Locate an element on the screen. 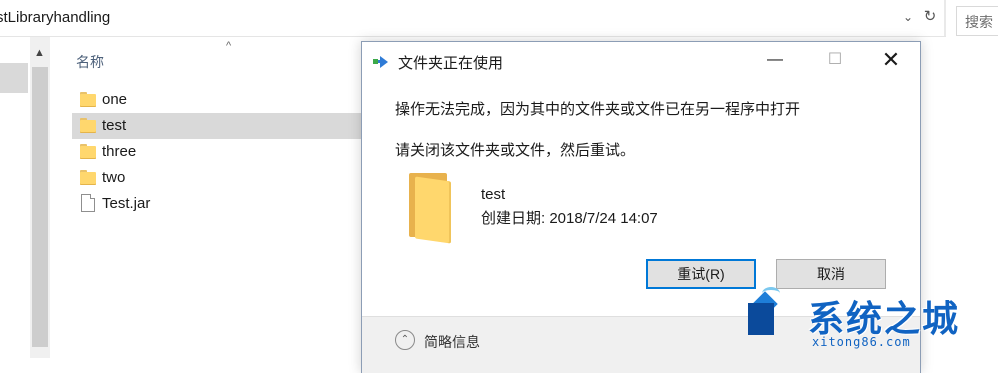 This screenshot has width=998, height=373. chevron-down-icon: ⌄ is located at coordinates (908, 17).